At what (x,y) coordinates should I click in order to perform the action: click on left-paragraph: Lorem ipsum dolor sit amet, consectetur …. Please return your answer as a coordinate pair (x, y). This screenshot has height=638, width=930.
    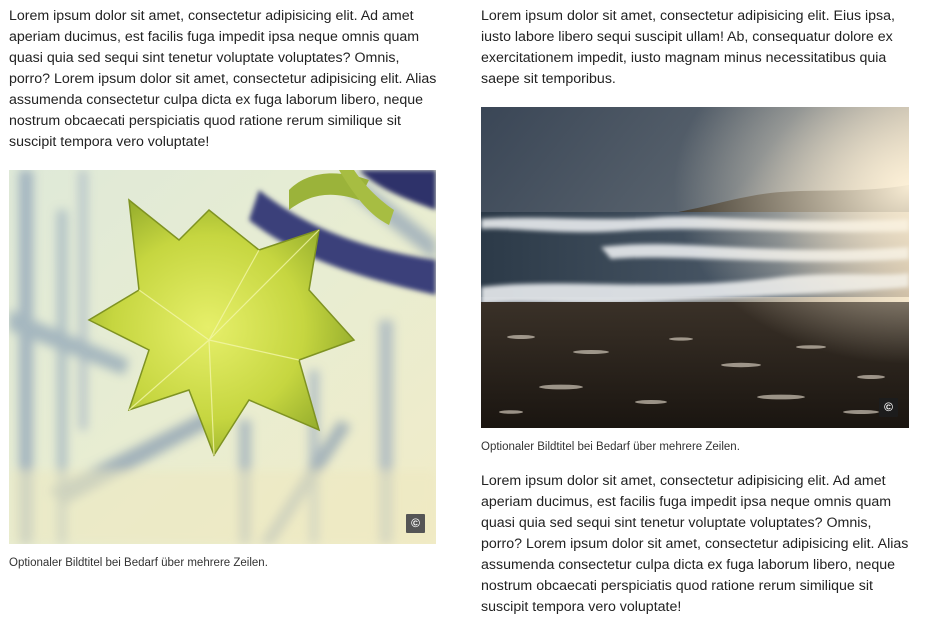
    Looking at the image, I should click on (223, 79).